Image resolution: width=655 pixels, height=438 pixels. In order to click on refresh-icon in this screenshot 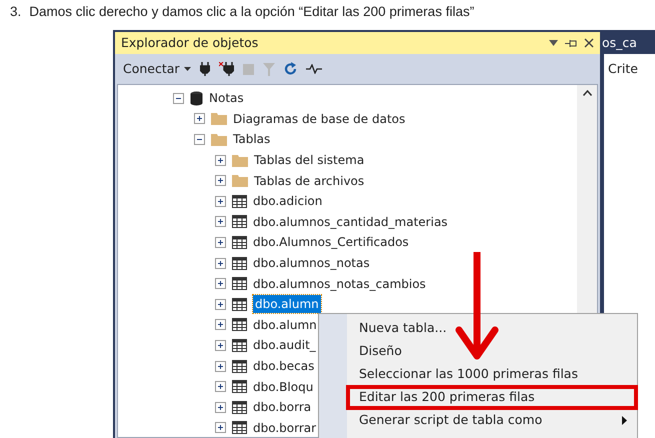, I will do `click(290, 69)`.